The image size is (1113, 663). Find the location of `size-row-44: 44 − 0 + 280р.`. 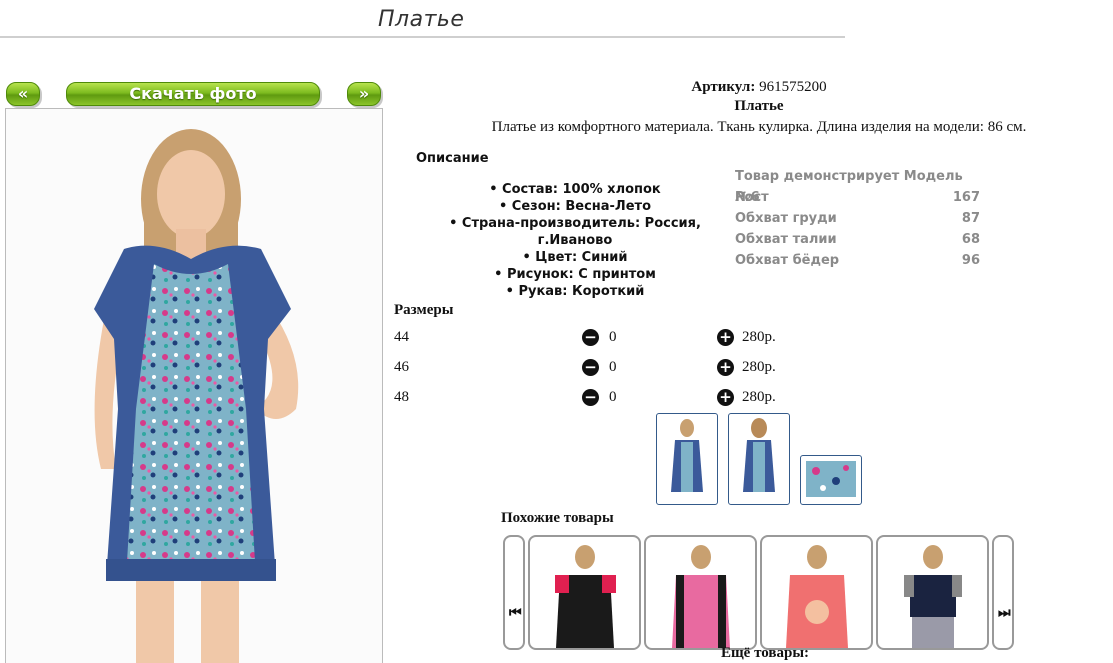

size-row-44: 44 − 0 + 280р. is located at coordinates (594, 340).